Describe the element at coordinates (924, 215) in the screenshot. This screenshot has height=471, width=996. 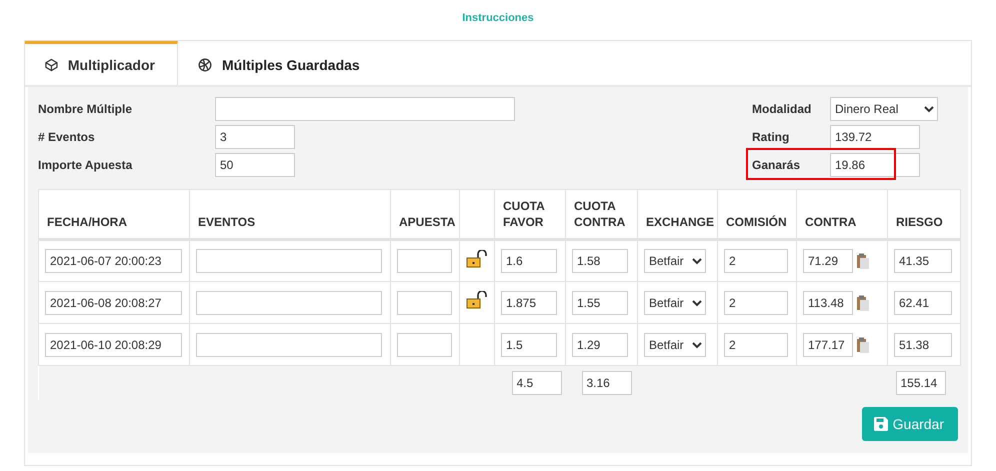
I see `column-header: RIESGO` at that location.